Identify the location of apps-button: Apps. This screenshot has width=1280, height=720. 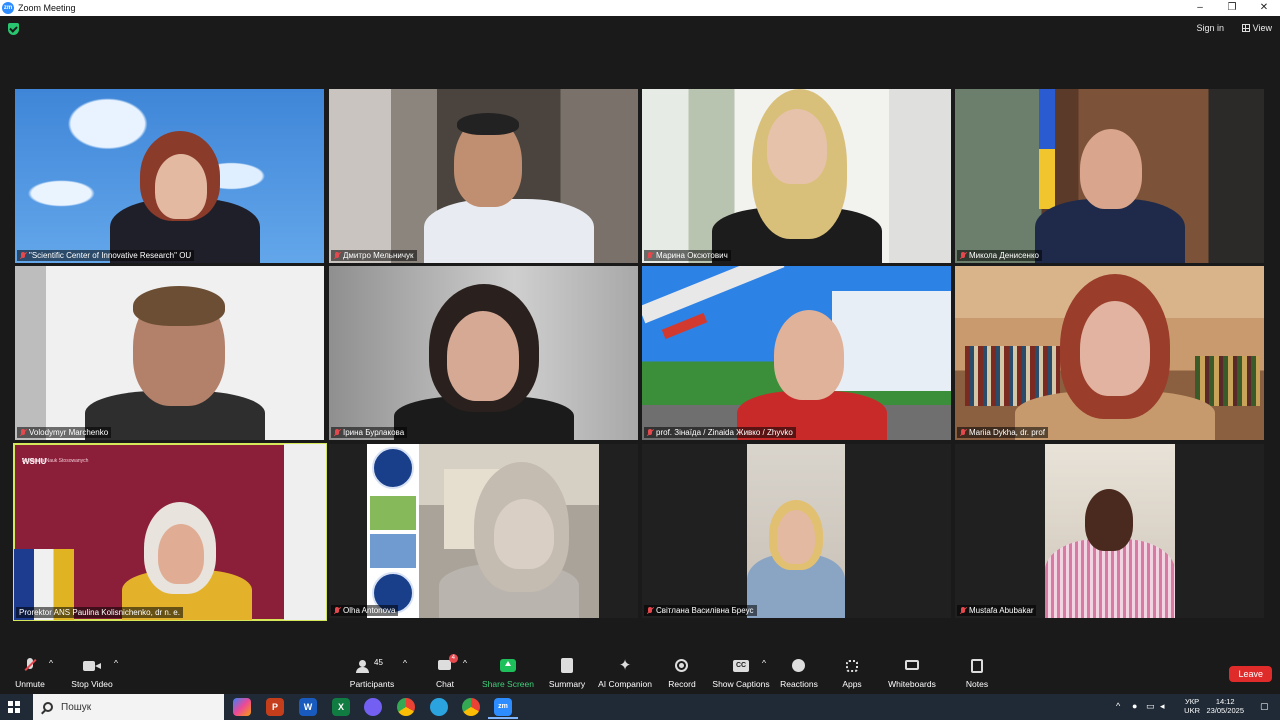
(852, 673).